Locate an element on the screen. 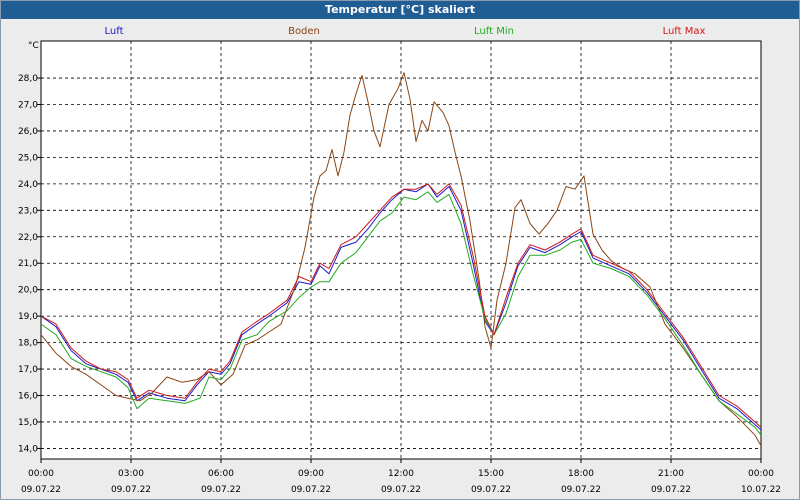 The width and height of the screenshot is (800, 500). y-tick-label: 22,0 is located at coordinates (28, 238).